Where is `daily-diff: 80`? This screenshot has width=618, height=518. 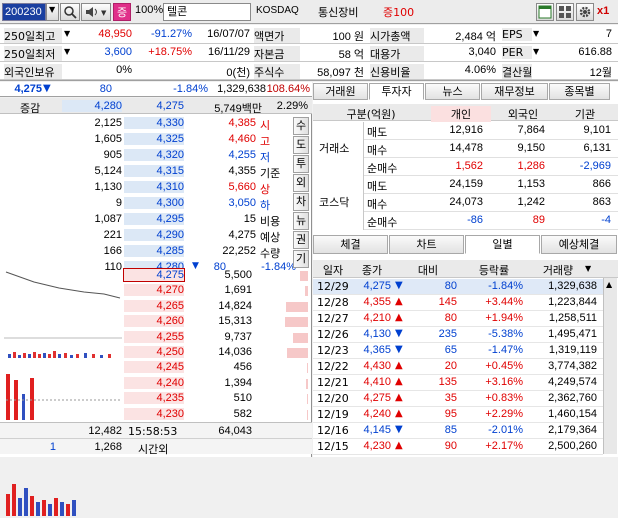
daily-diff: 80 is located at coordinates (450, 318).